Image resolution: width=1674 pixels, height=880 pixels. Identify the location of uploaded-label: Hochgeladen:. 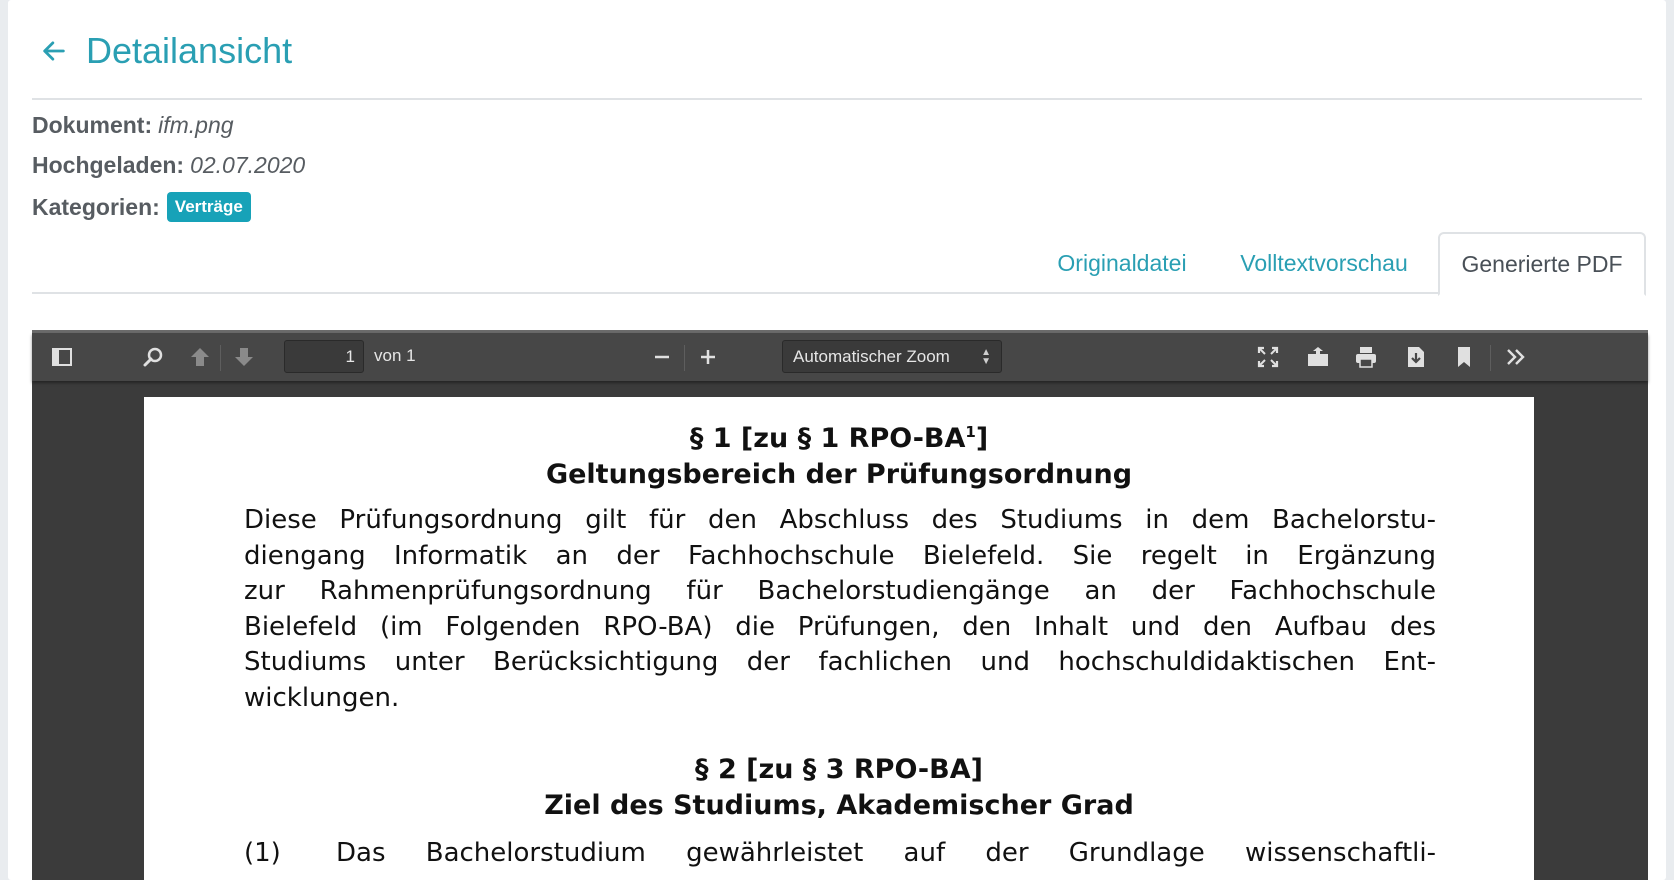
(108, 165).